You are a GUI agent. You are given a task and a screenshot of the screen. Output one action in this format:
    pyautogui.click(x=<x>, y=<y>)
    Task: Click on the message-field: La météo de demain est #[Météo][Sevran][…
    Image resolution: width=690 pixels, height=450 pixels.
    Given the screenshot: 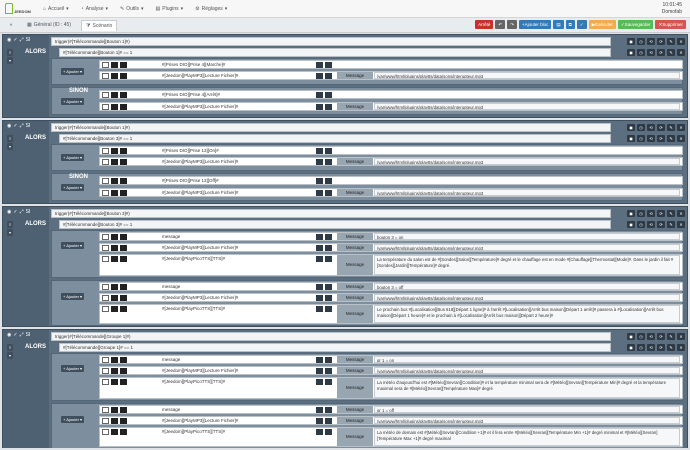 What is the action you would take?
    pyautogui.click(x=527, y=437)
    